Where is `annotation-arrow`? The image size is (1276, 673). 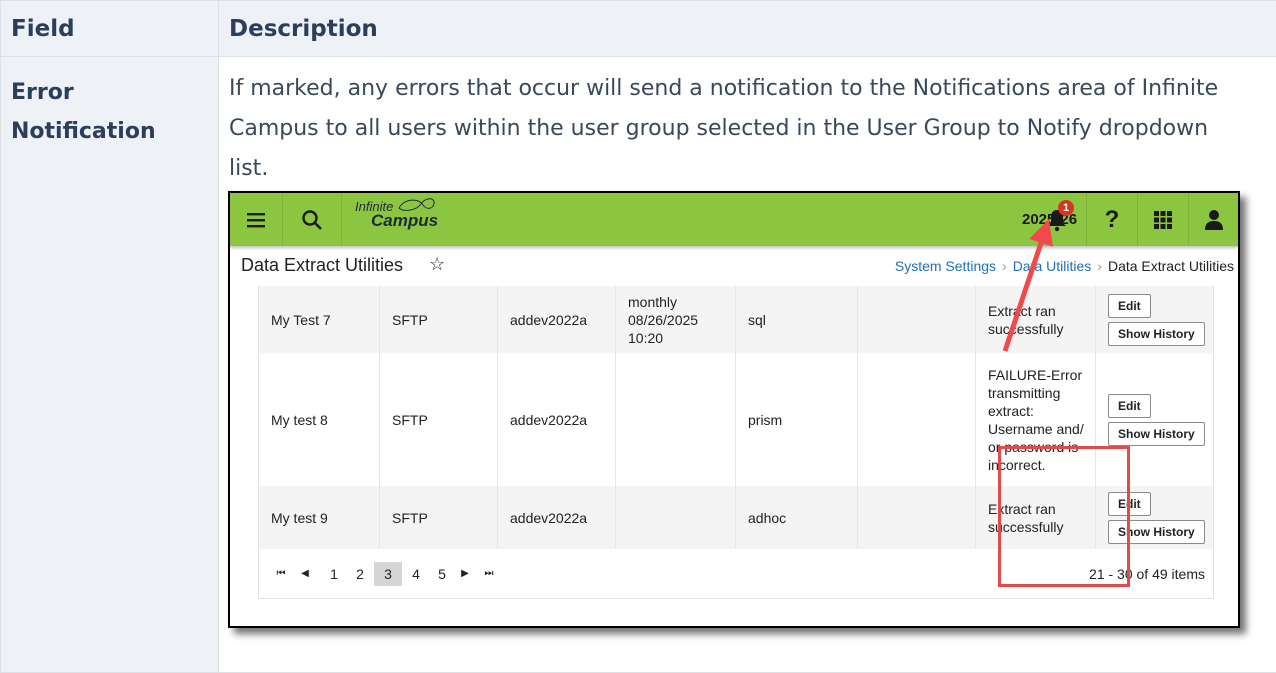 annotation-arrow is located at coordinates (1027, 285).